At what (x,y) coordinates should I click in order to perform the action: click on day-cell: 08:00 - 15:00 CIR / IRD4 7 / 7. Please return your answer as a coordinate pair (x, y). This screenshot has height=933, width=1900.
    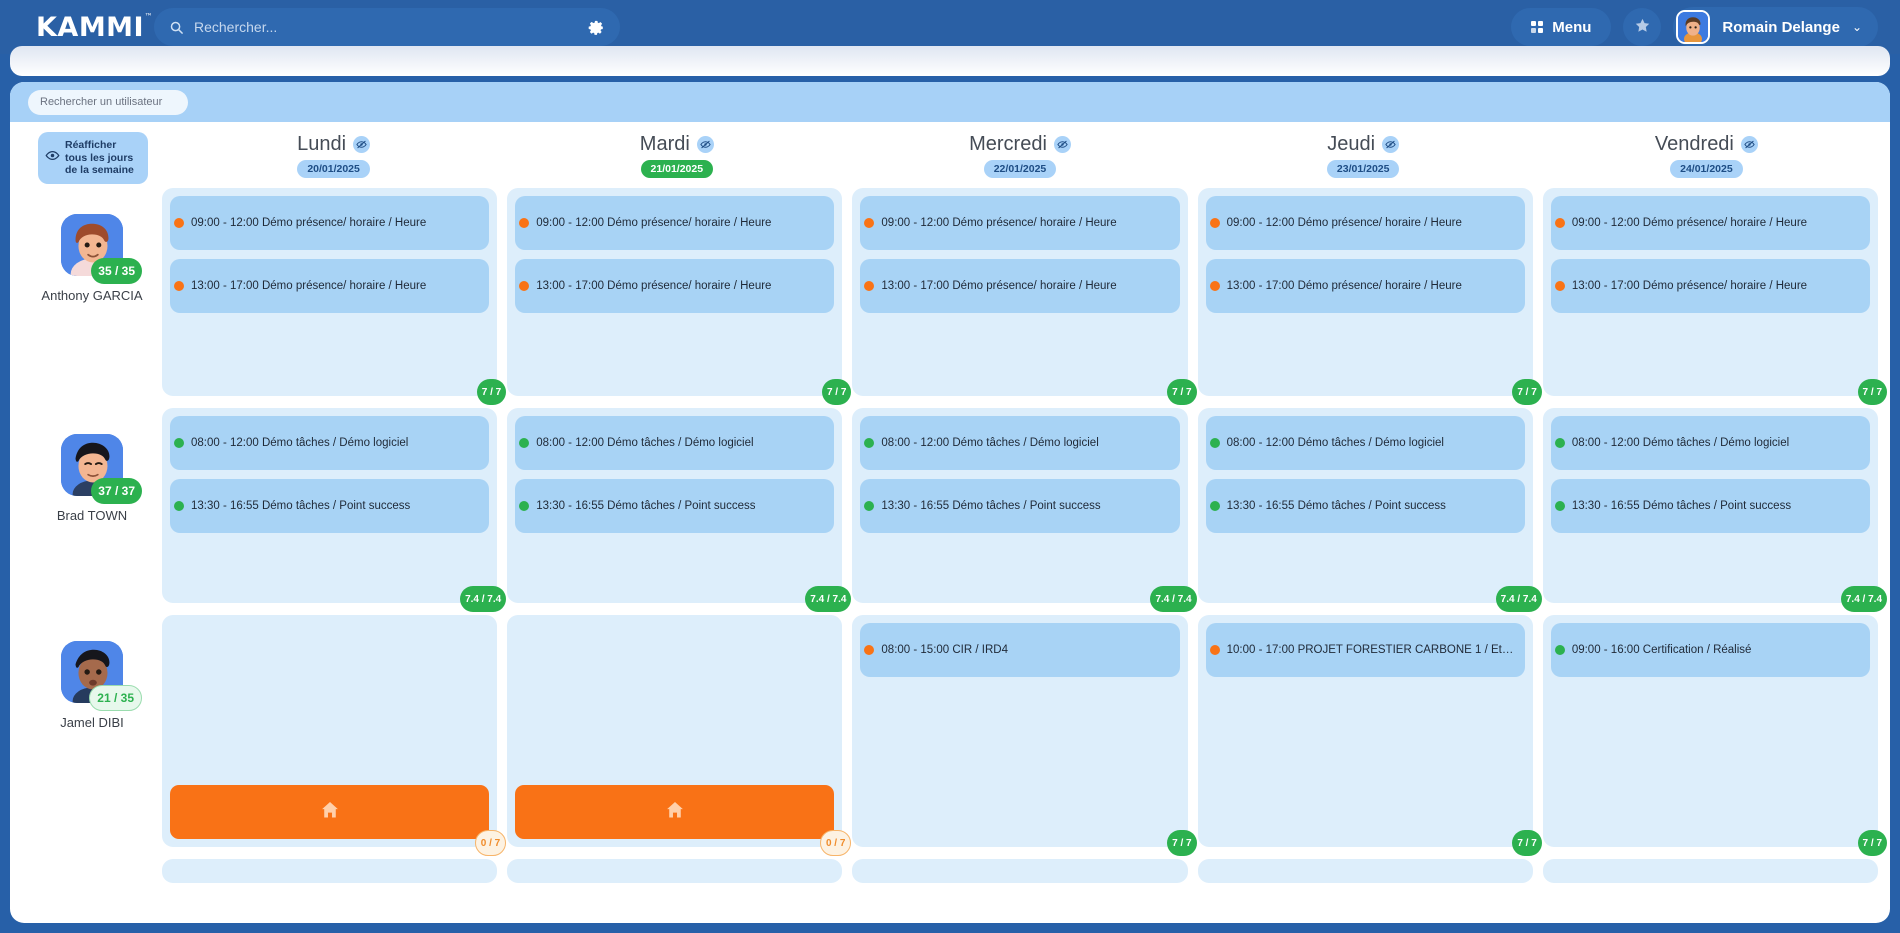
    Looking at the image, I should click on (1024, 735).